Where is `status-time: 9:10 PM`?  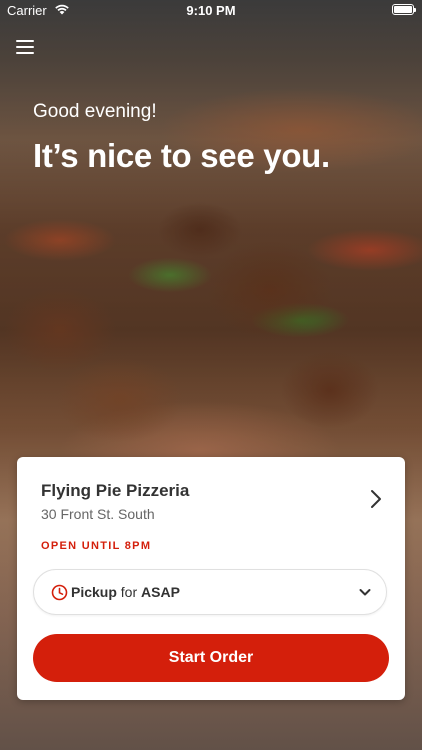
status-time: 9:10 PM is located at coordinates (211, 10).